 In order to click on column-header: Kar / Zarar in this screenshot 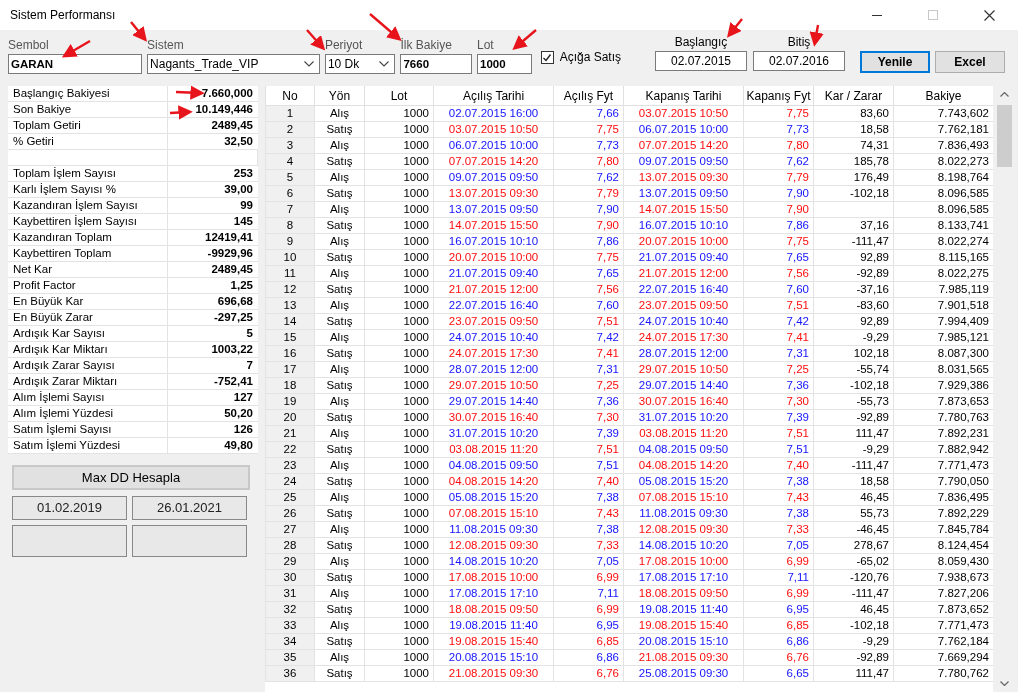, I will do `click(853, 96)`.